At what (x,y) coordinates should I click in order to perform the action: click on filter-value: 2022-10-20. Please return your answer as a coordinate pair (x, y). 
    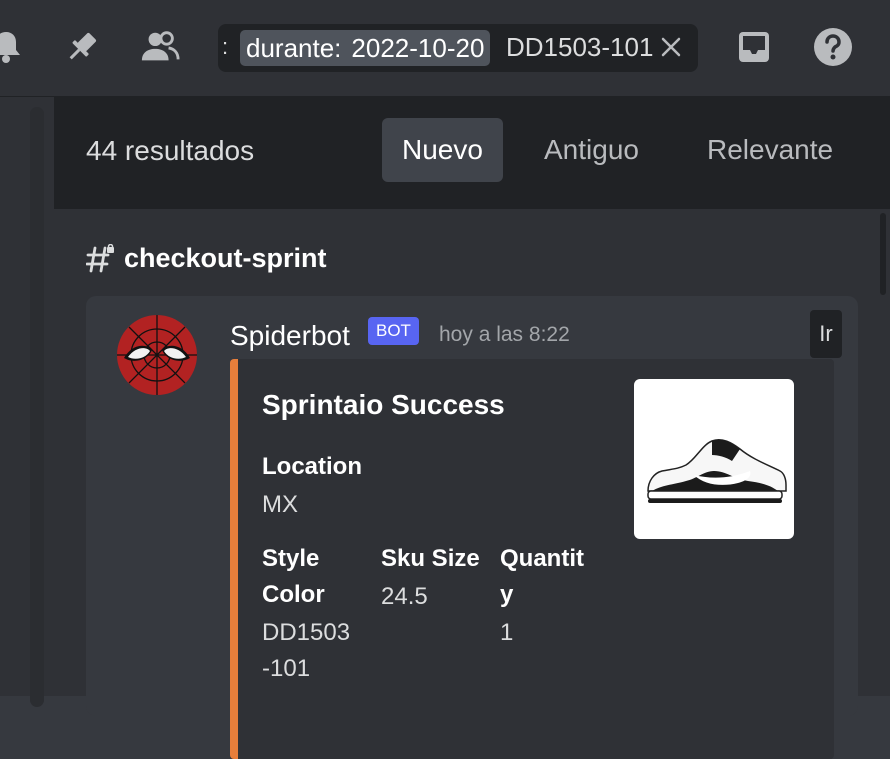
    Looking at the image, I should click on (418, 47).